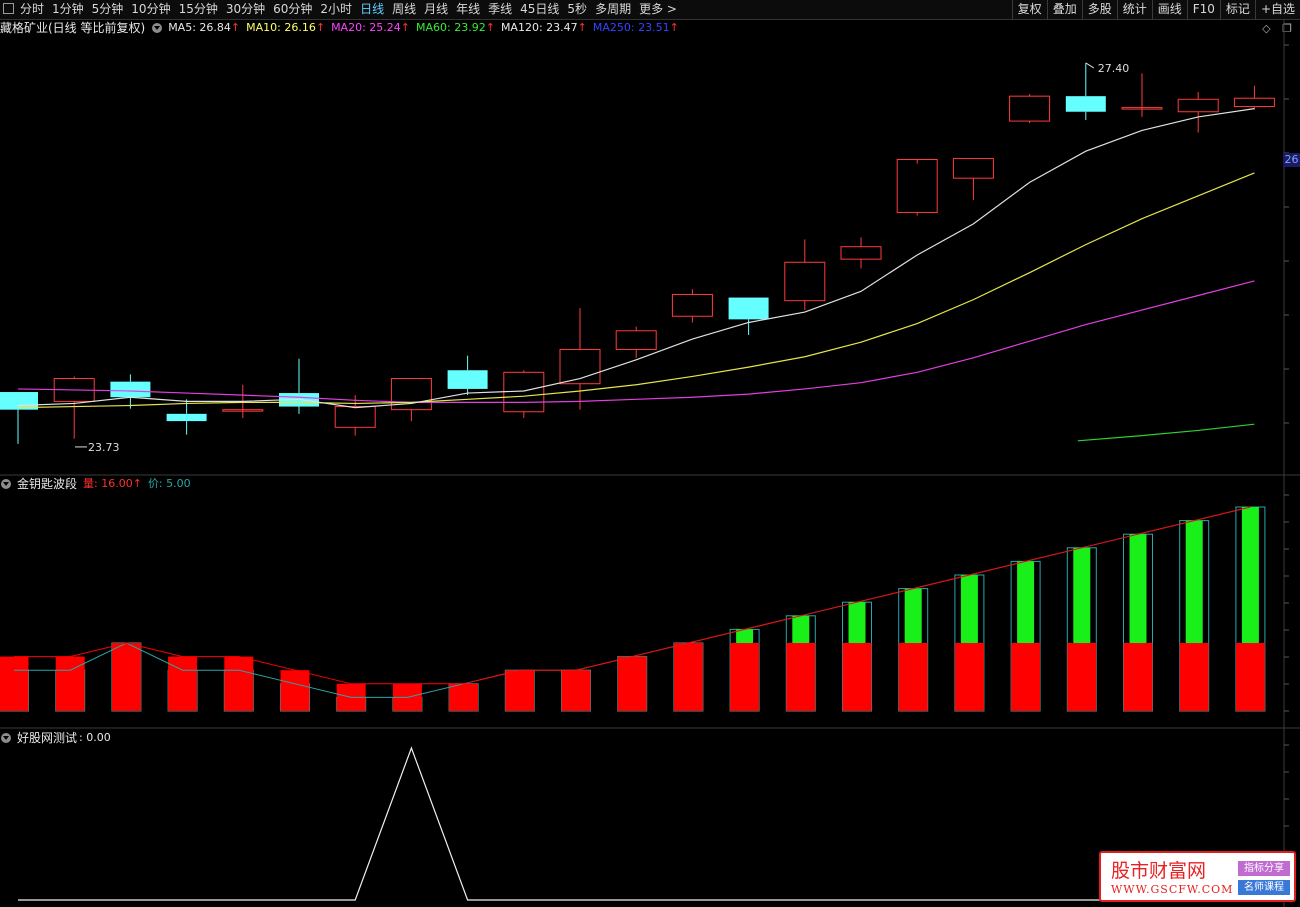 The image size is (1300, 907). Describe the element at coordinates (1264, 868) in the screenshot. I see `watermark-tag-indicators: 指标分享` at that location.